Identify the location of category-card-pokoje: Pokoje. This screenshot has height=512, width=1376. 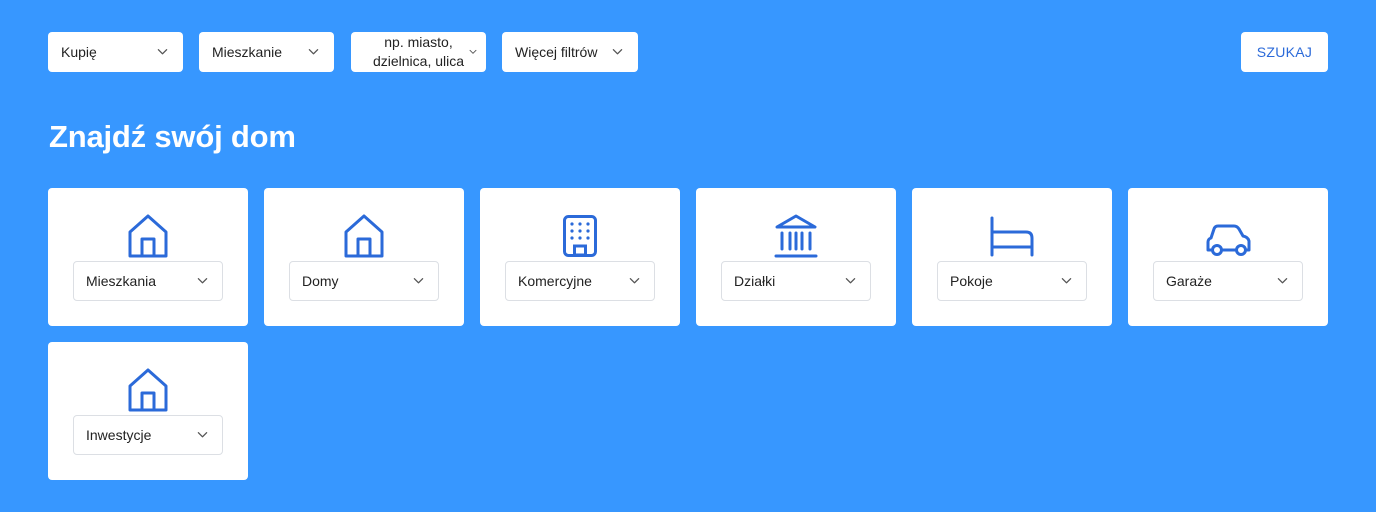
(1012, 257).